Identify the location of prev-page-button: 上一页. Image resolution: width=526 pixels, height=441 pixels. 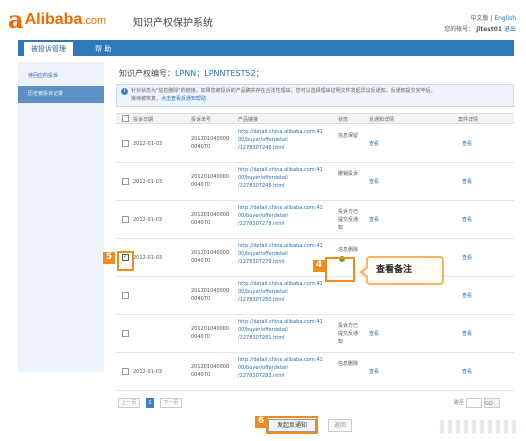
(129, 403).